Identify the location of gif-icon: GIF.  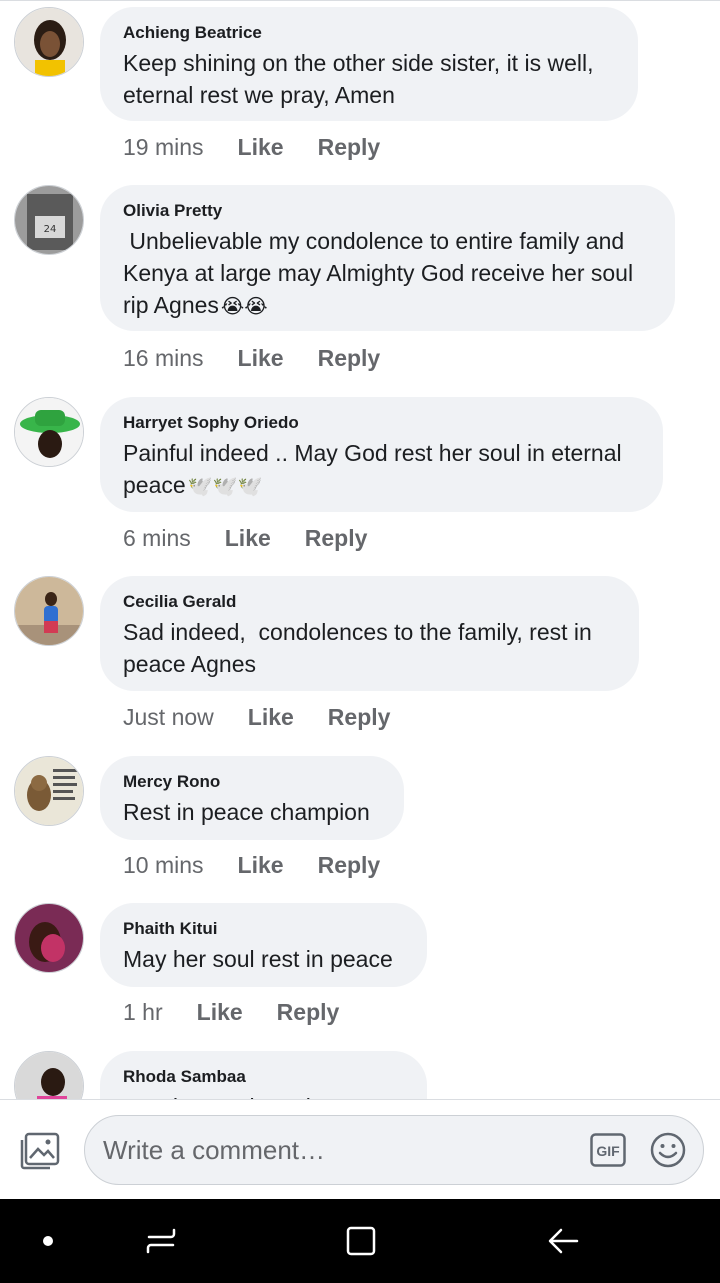
(608, 1150).